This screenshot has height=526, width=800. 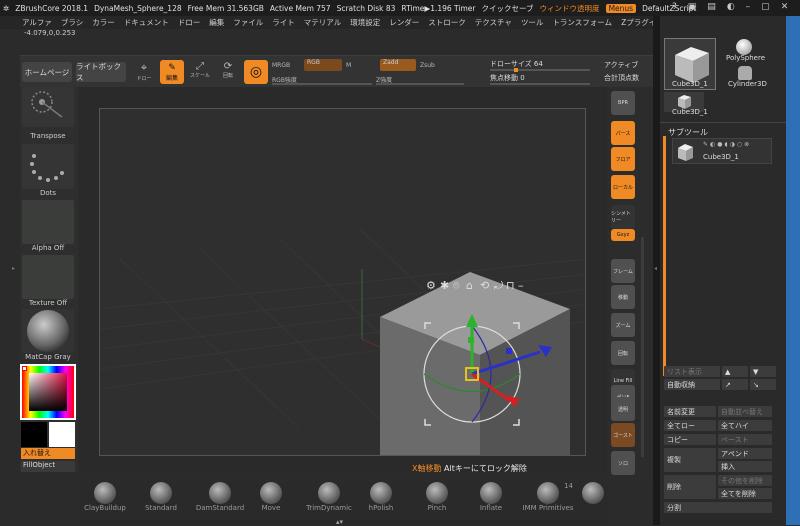 I want to click on matcap-thumb, so click(x=48, y=331).